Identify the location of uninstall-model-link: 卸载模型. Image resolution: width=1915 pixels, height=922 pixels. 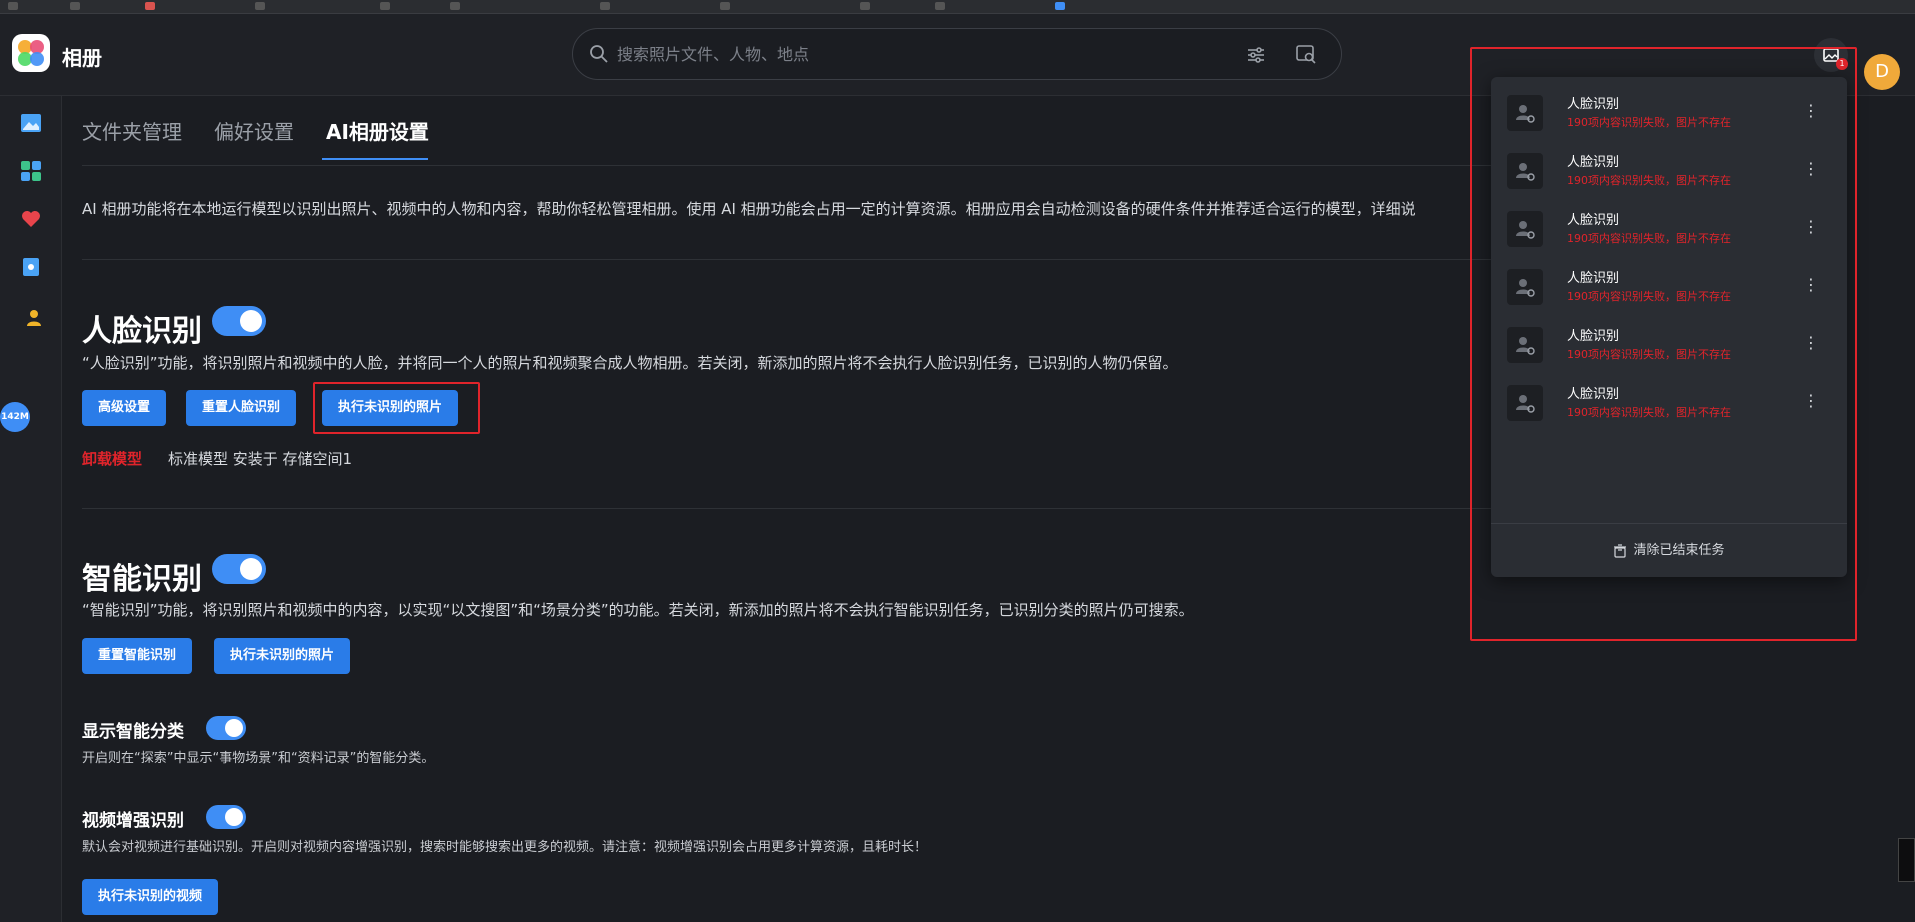
(112, 458).